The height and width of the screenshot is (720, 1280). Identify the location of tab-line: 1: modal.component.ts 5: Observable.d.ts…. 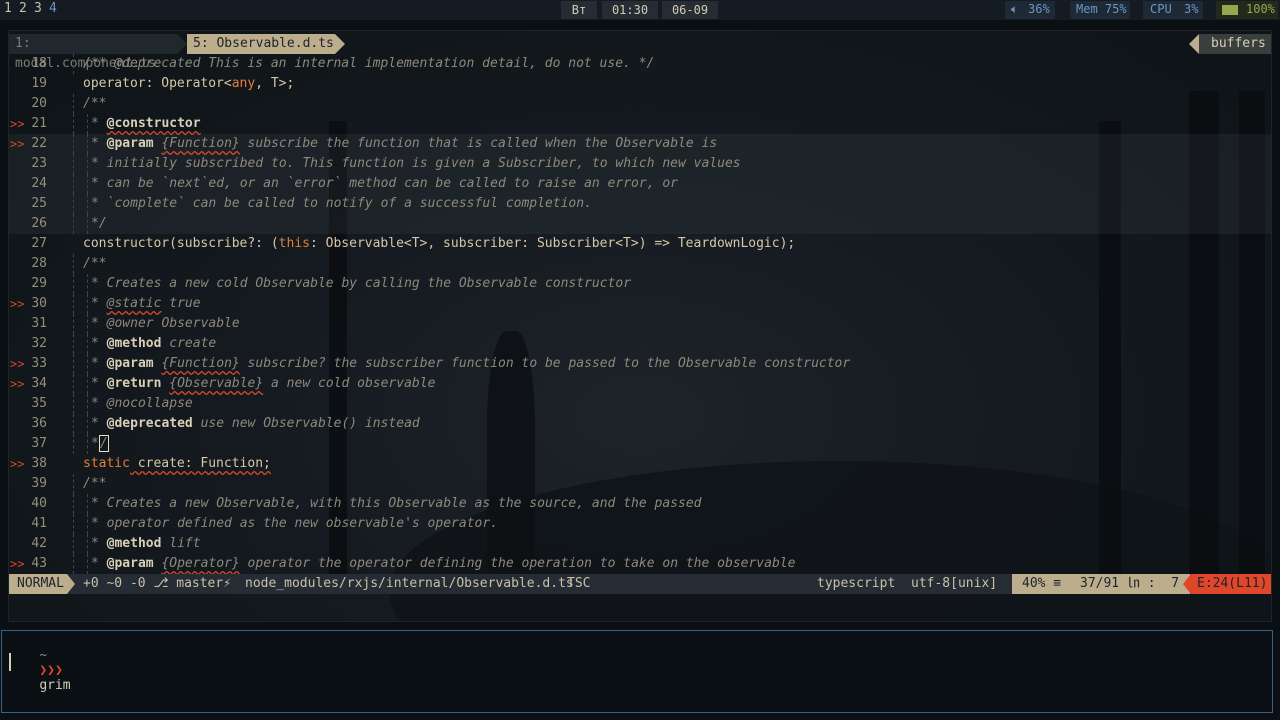
(640, 52).